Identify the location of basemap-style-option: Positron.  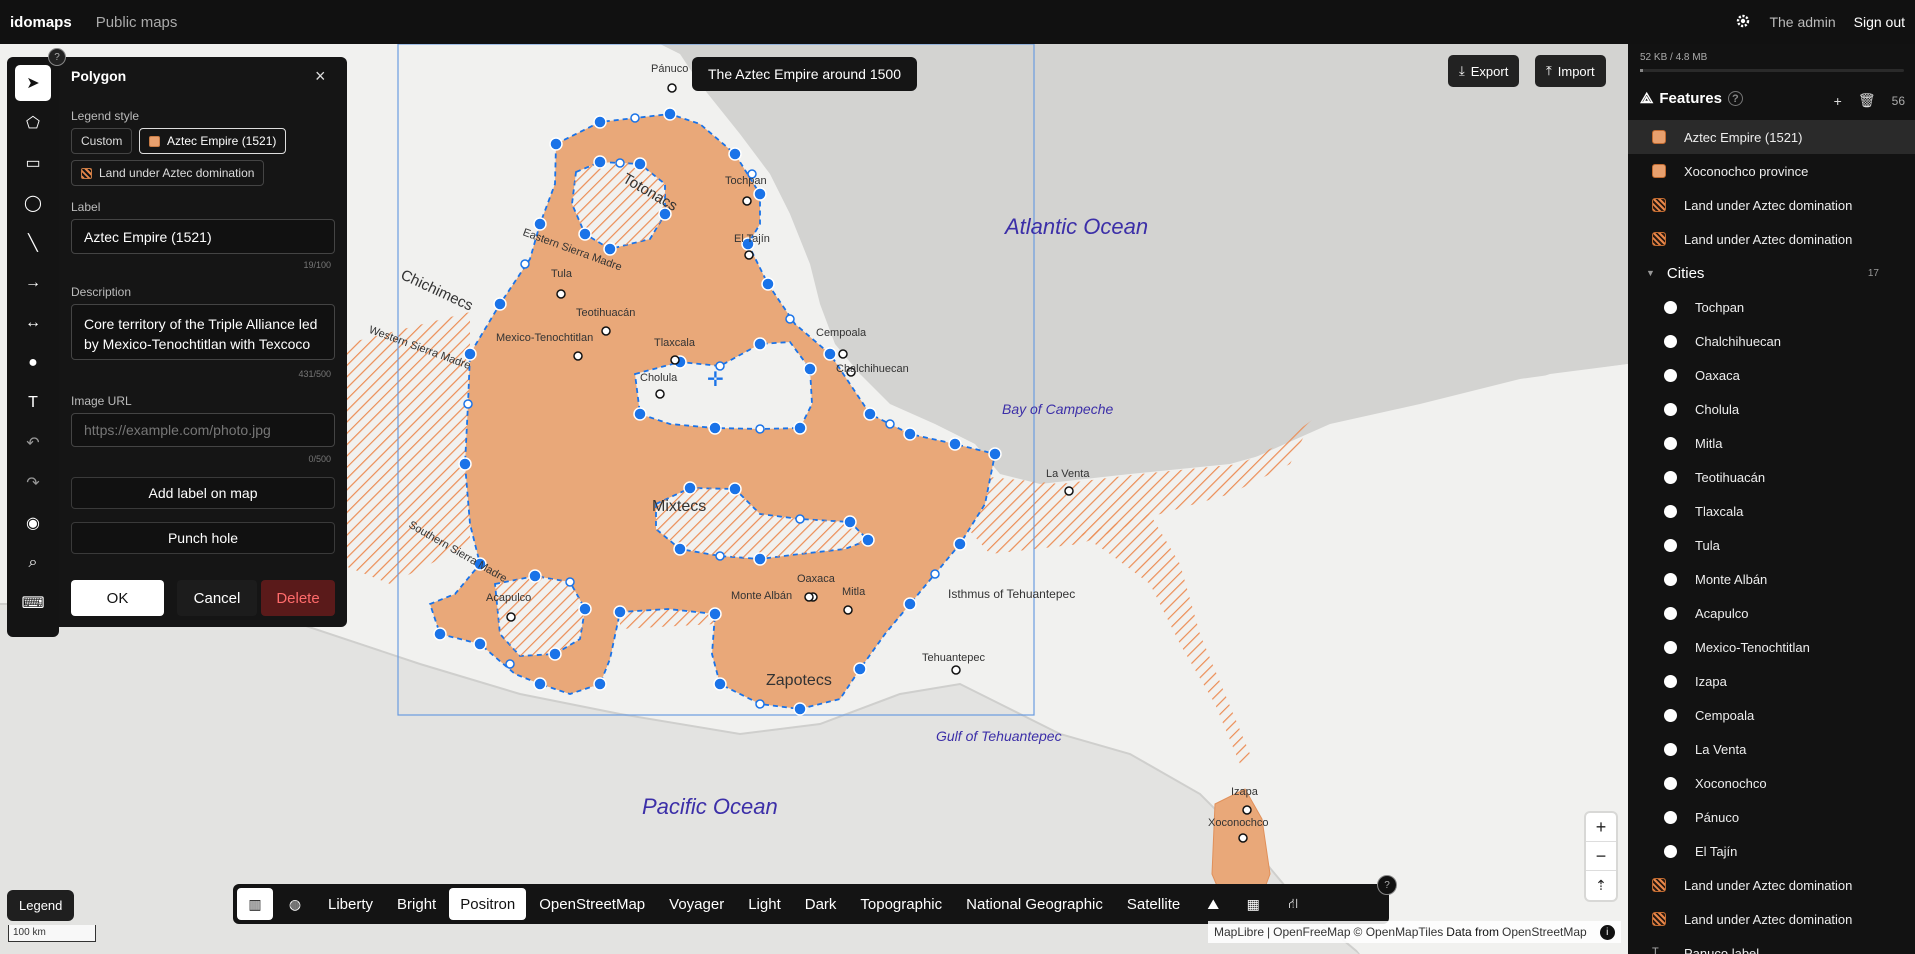
(488, 904).